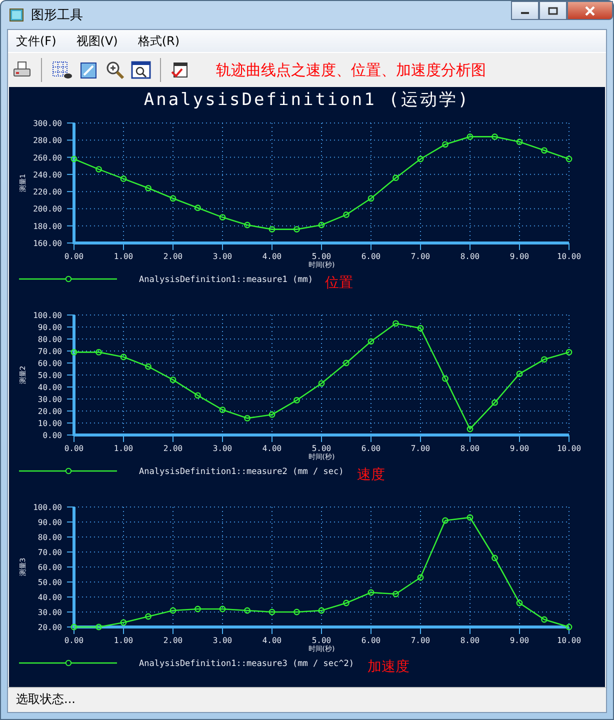 This screenshot has width=614, height=720. What do you see at coordinates (569, 448) in the screenshot?
I see `x-tick-label: 10.00` at bounding box center [569, 448].